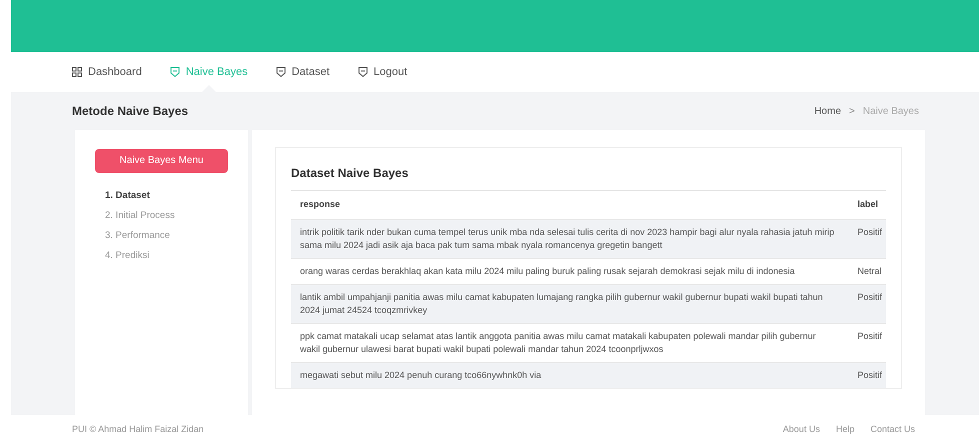  What do you see at coordinates (303, 72) in the screenshot?
I see `nav-tab: Dataset` at bounding box center [303, 72].